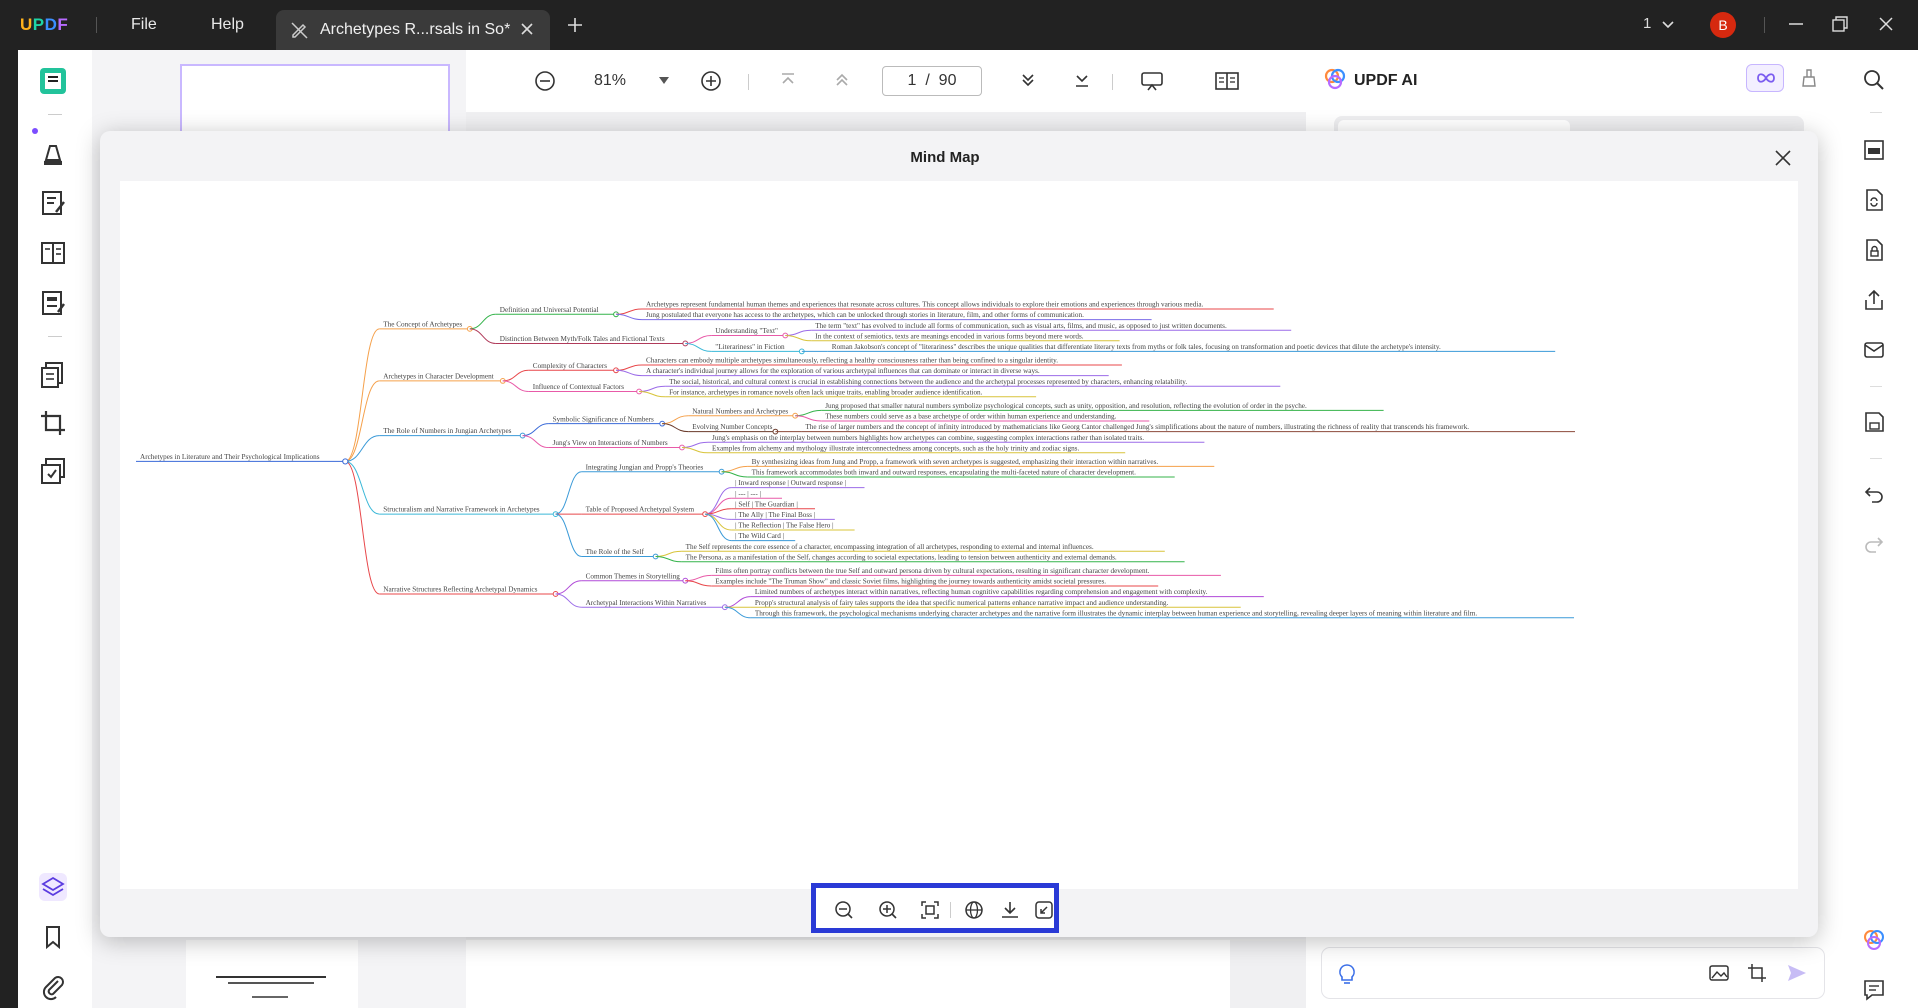 Image resolution: width=1918 pixels, height=1008 pixels. Describe the element at coordinates (974, 910) in the screenshot. I see `globe-icon` at that location.